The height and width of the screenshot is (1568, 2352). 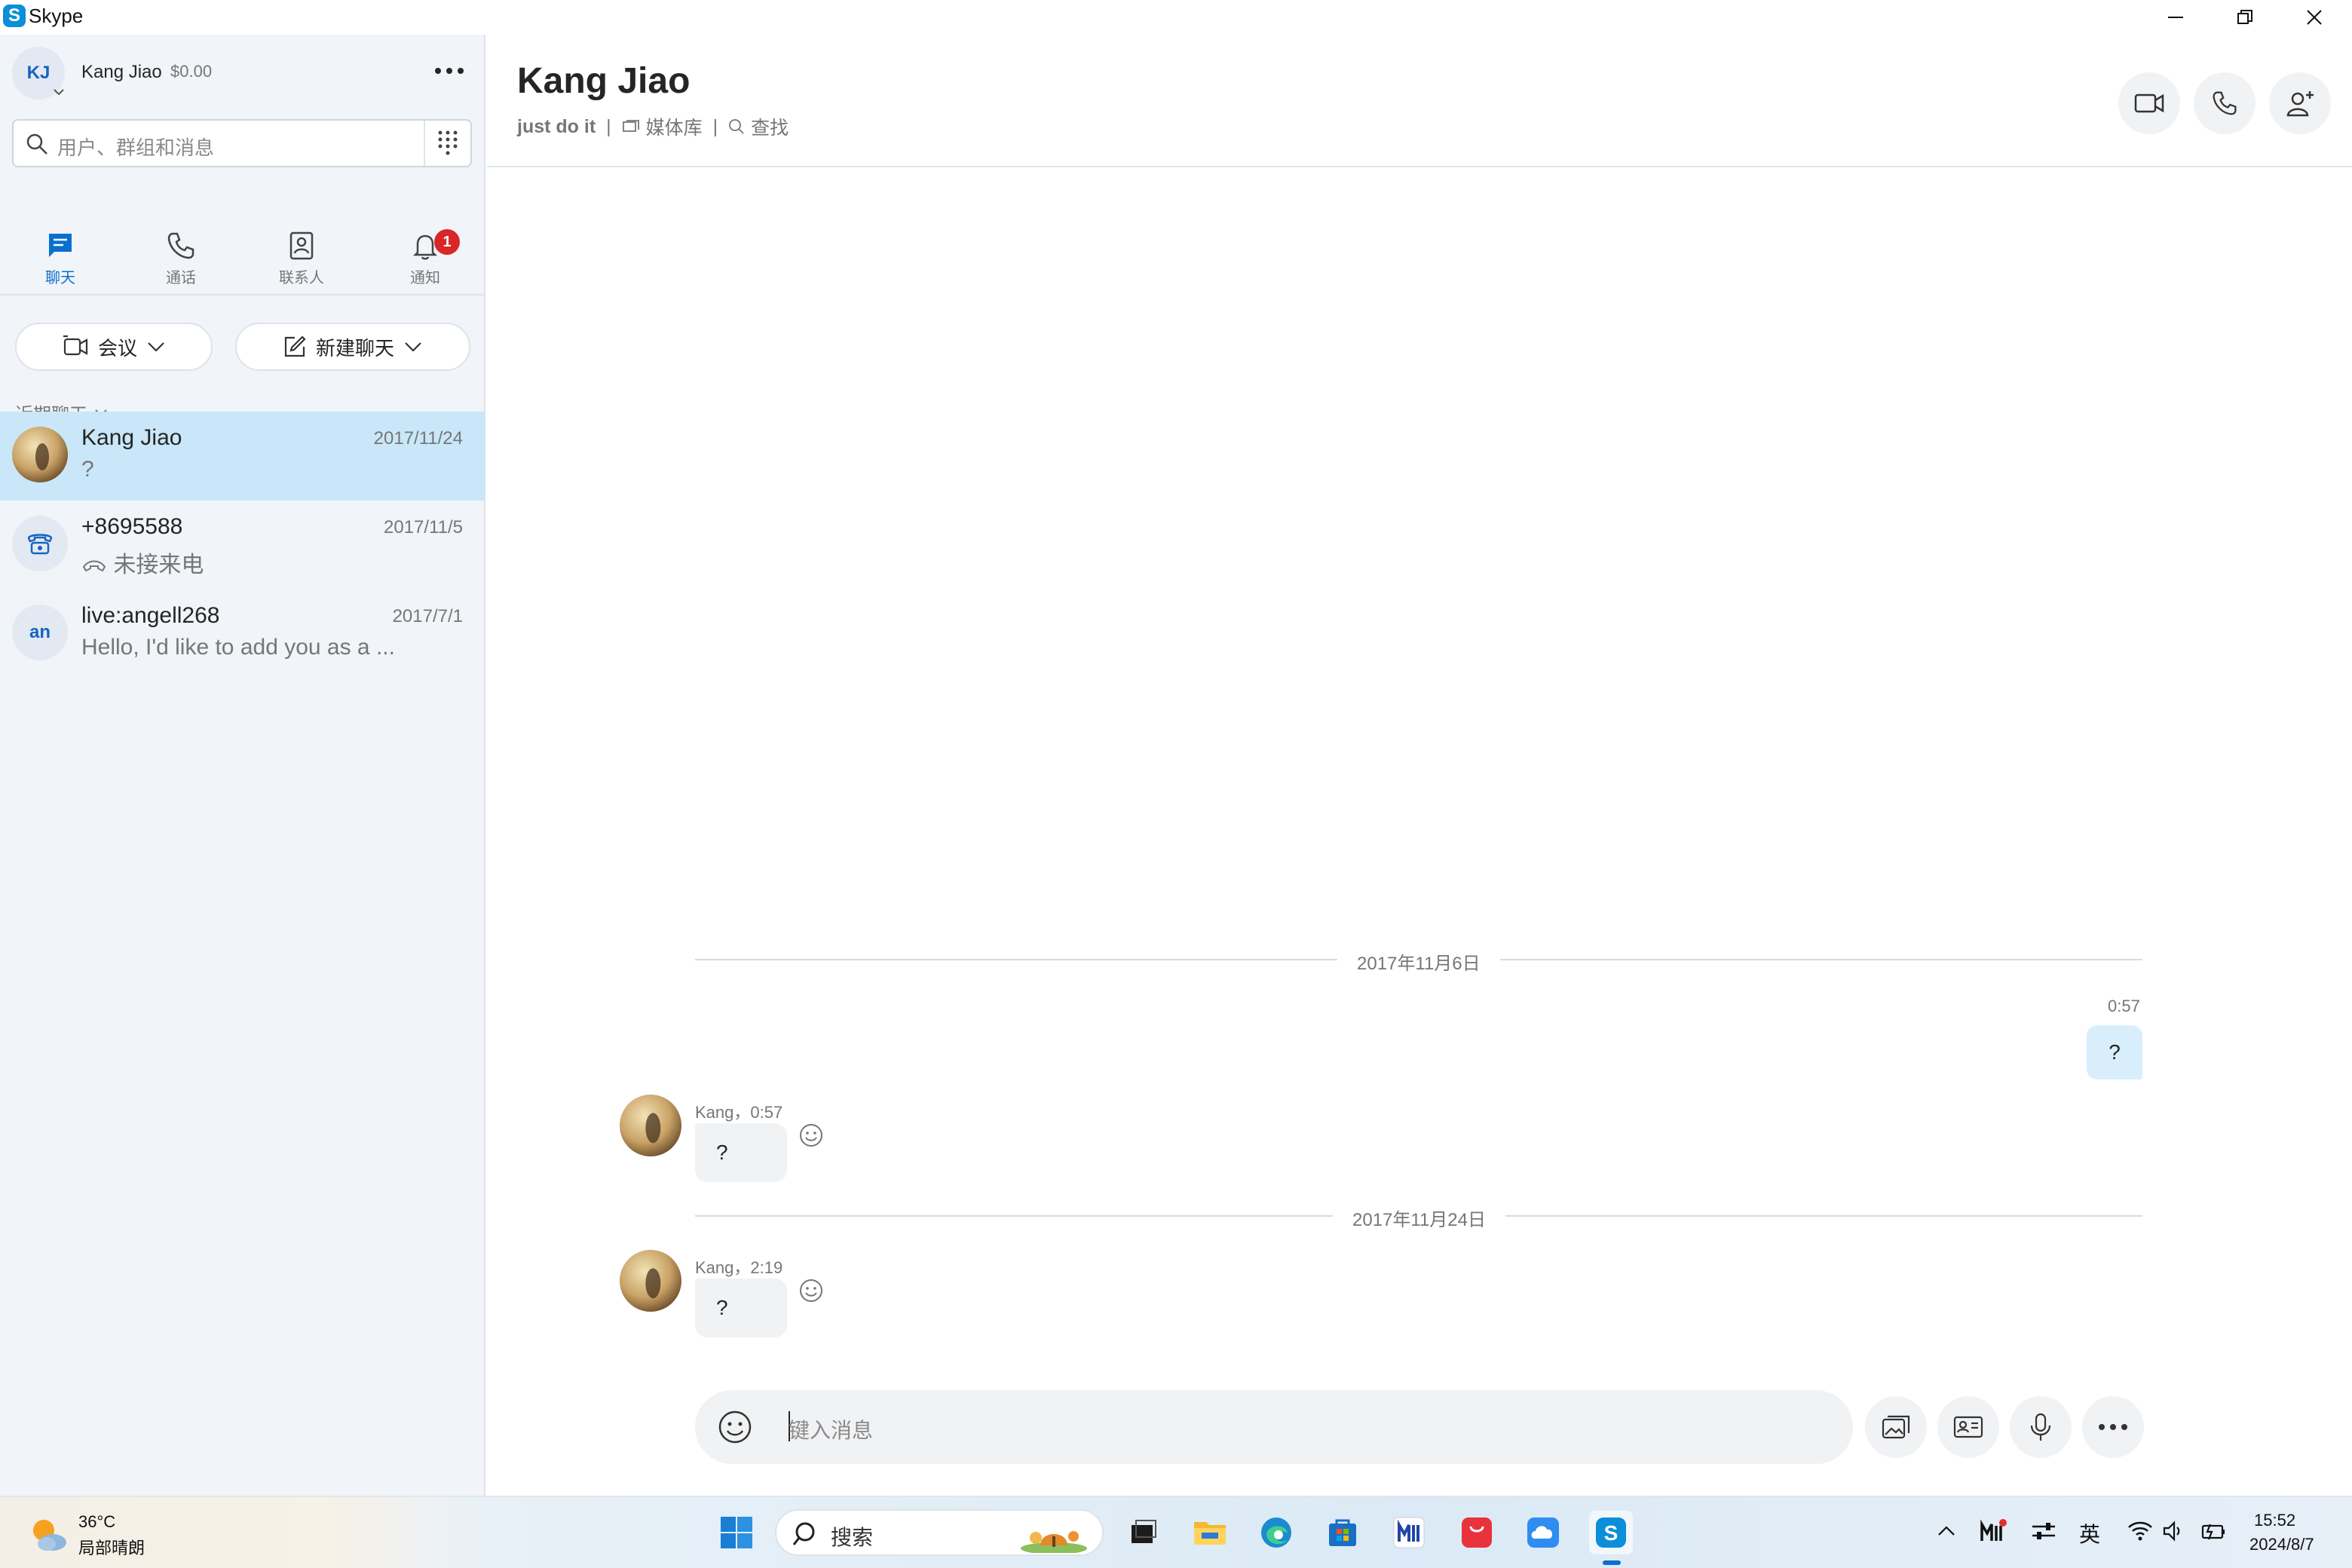 I want to click on chat-name: Kang Jiao, so click(x=131, y=437).